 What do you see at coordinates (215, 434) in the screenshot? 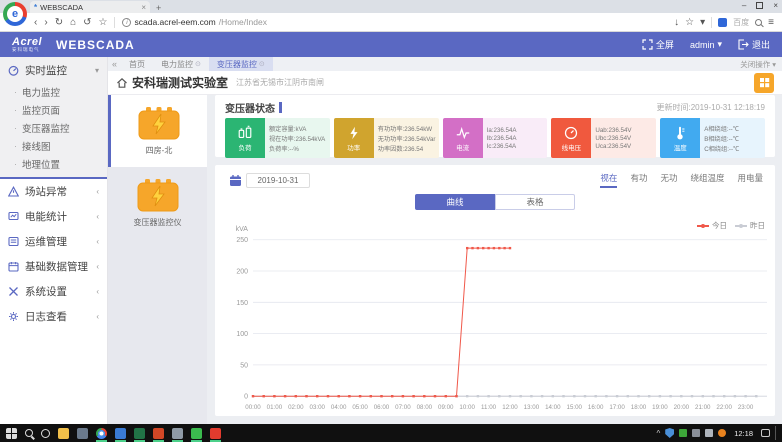
I see `app-red-icon` at bounding box center [215, 434].